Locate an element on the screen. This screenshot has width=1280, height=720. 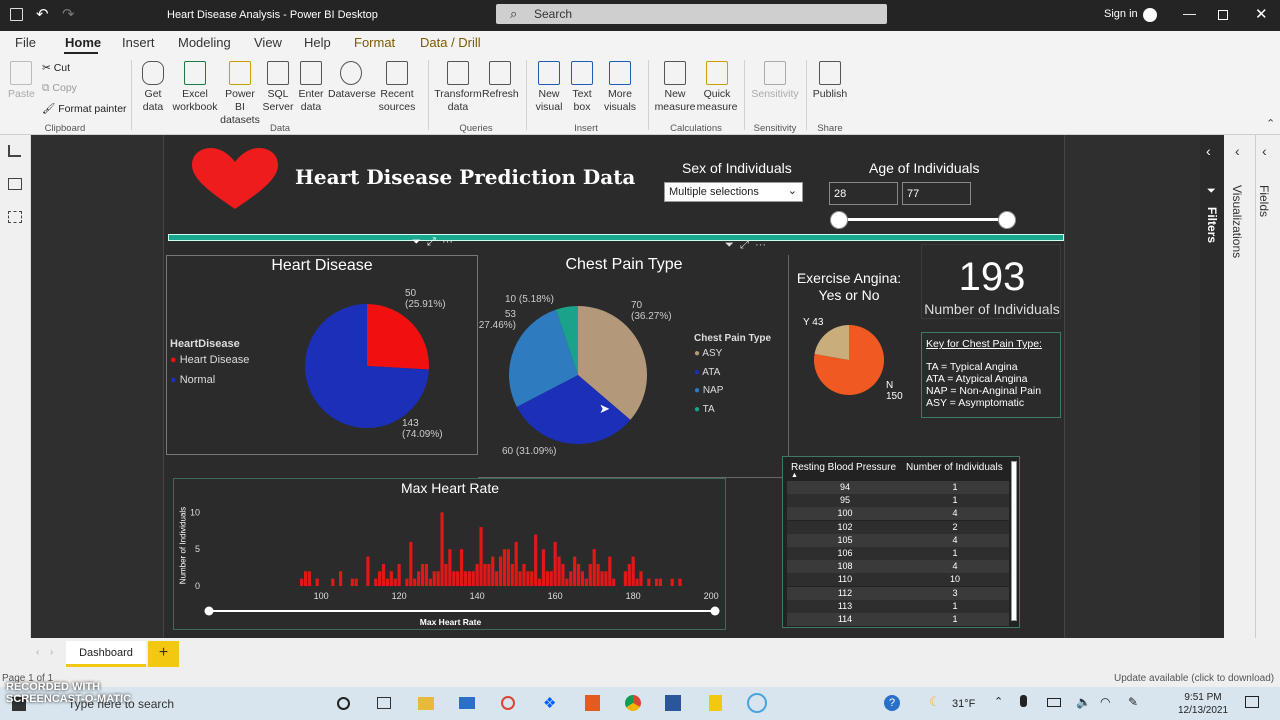
table-row: 105 4 is located at coordinates (898, 540).